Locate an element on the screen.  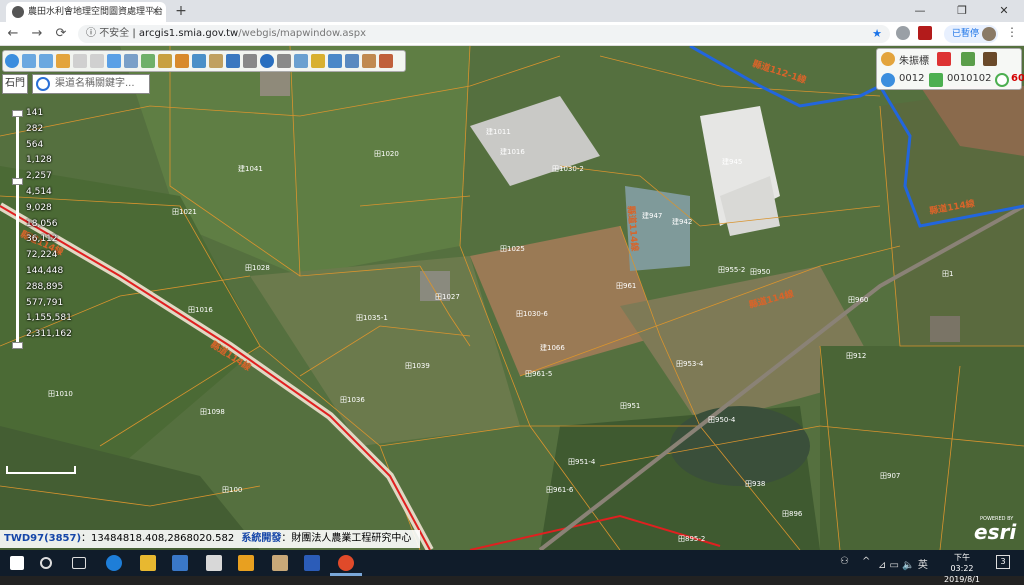
zoom-scale-label: 282 is located at coordinates (34, 129).